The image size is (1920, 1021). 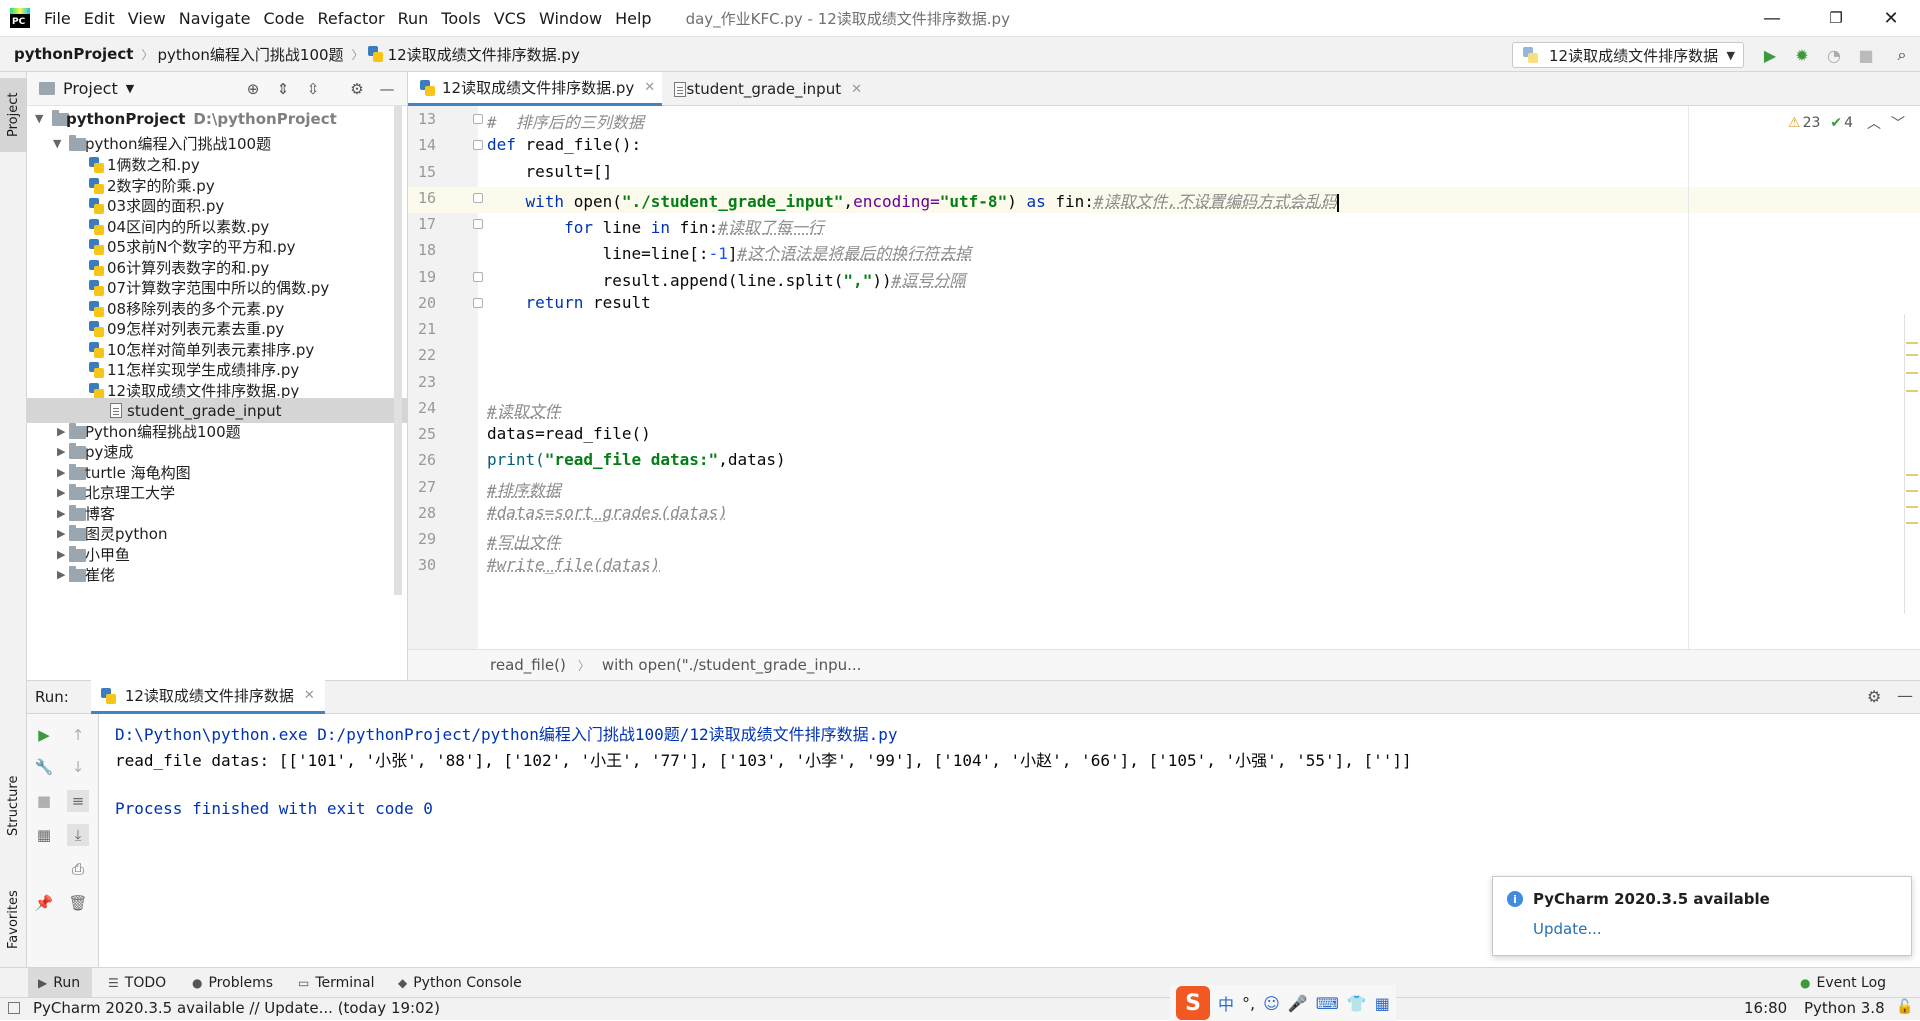 What do you see at coordinates (44, 735) in the screenshot?
I see `rerun-icon: ▶` at bounding box center [44, 735].